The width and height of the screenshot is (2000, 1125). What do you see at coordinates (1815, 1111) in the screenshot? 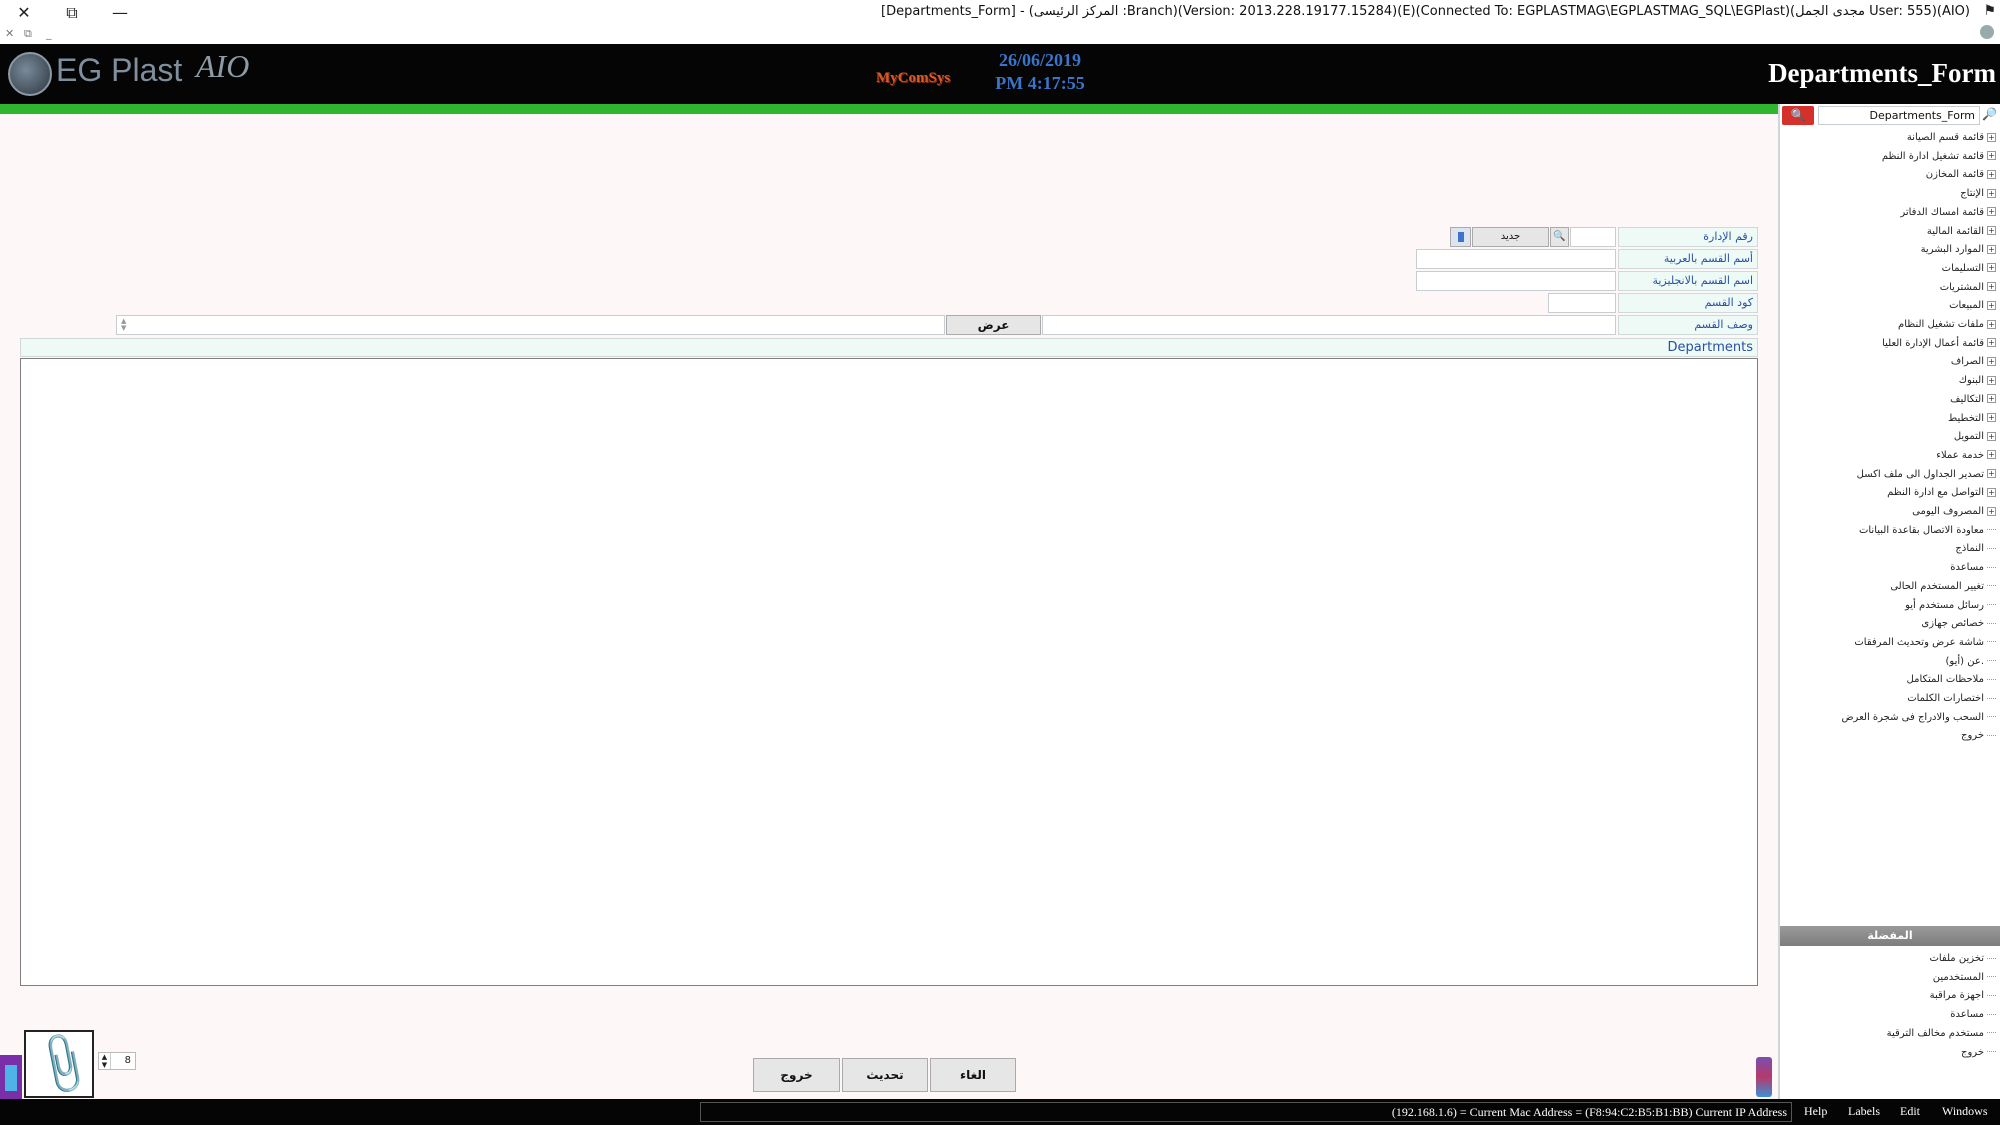
I see `menu-help: Help` at bounding box center [1815, 1111].